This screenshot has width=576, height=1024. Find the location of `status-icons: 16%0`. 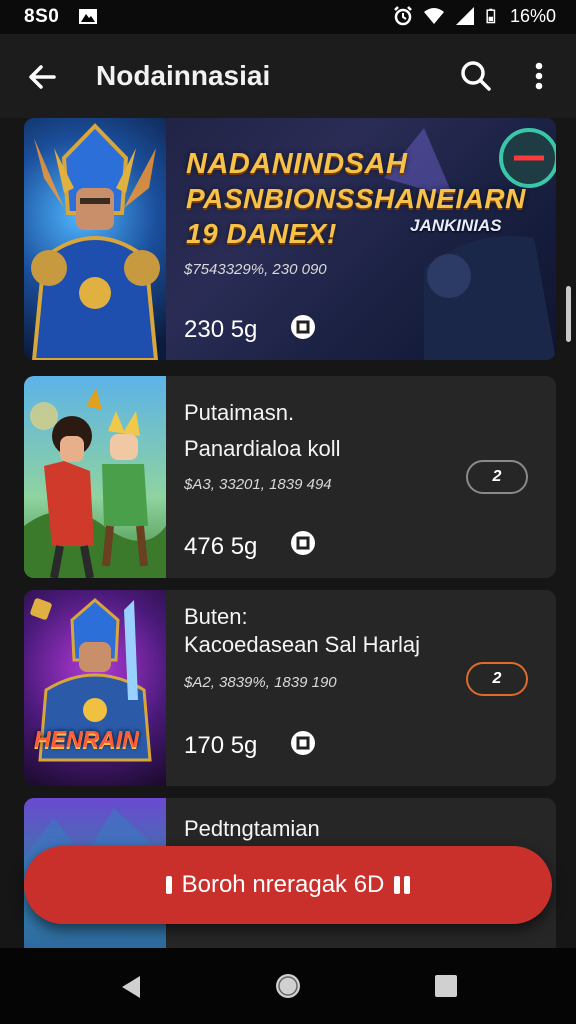

status-icons: 16%0 is located at coordinates (474, 16).